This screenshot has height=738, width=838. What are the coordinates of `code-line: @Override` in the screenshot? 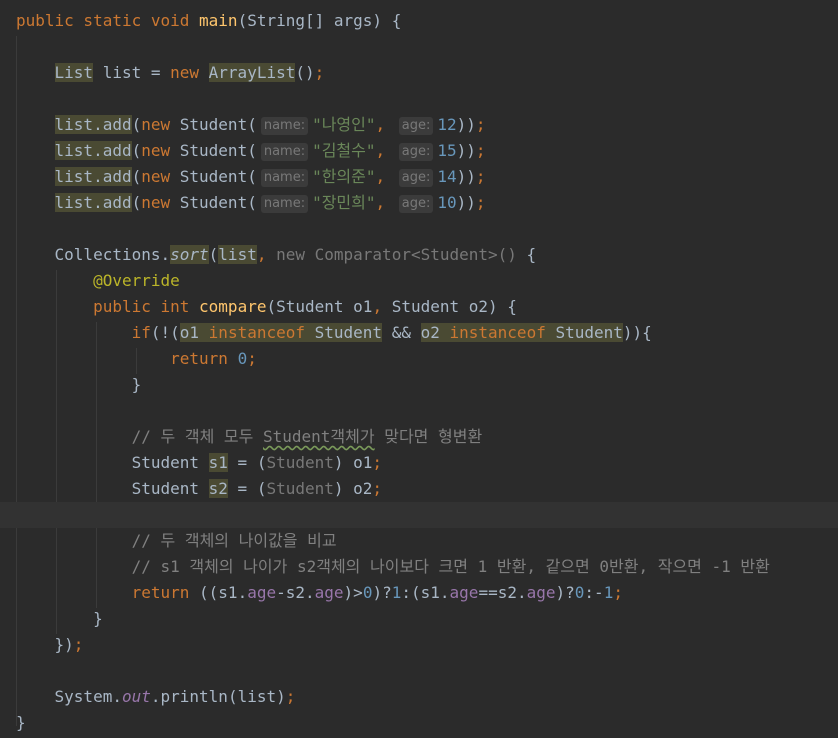 It's located at (419, 281).